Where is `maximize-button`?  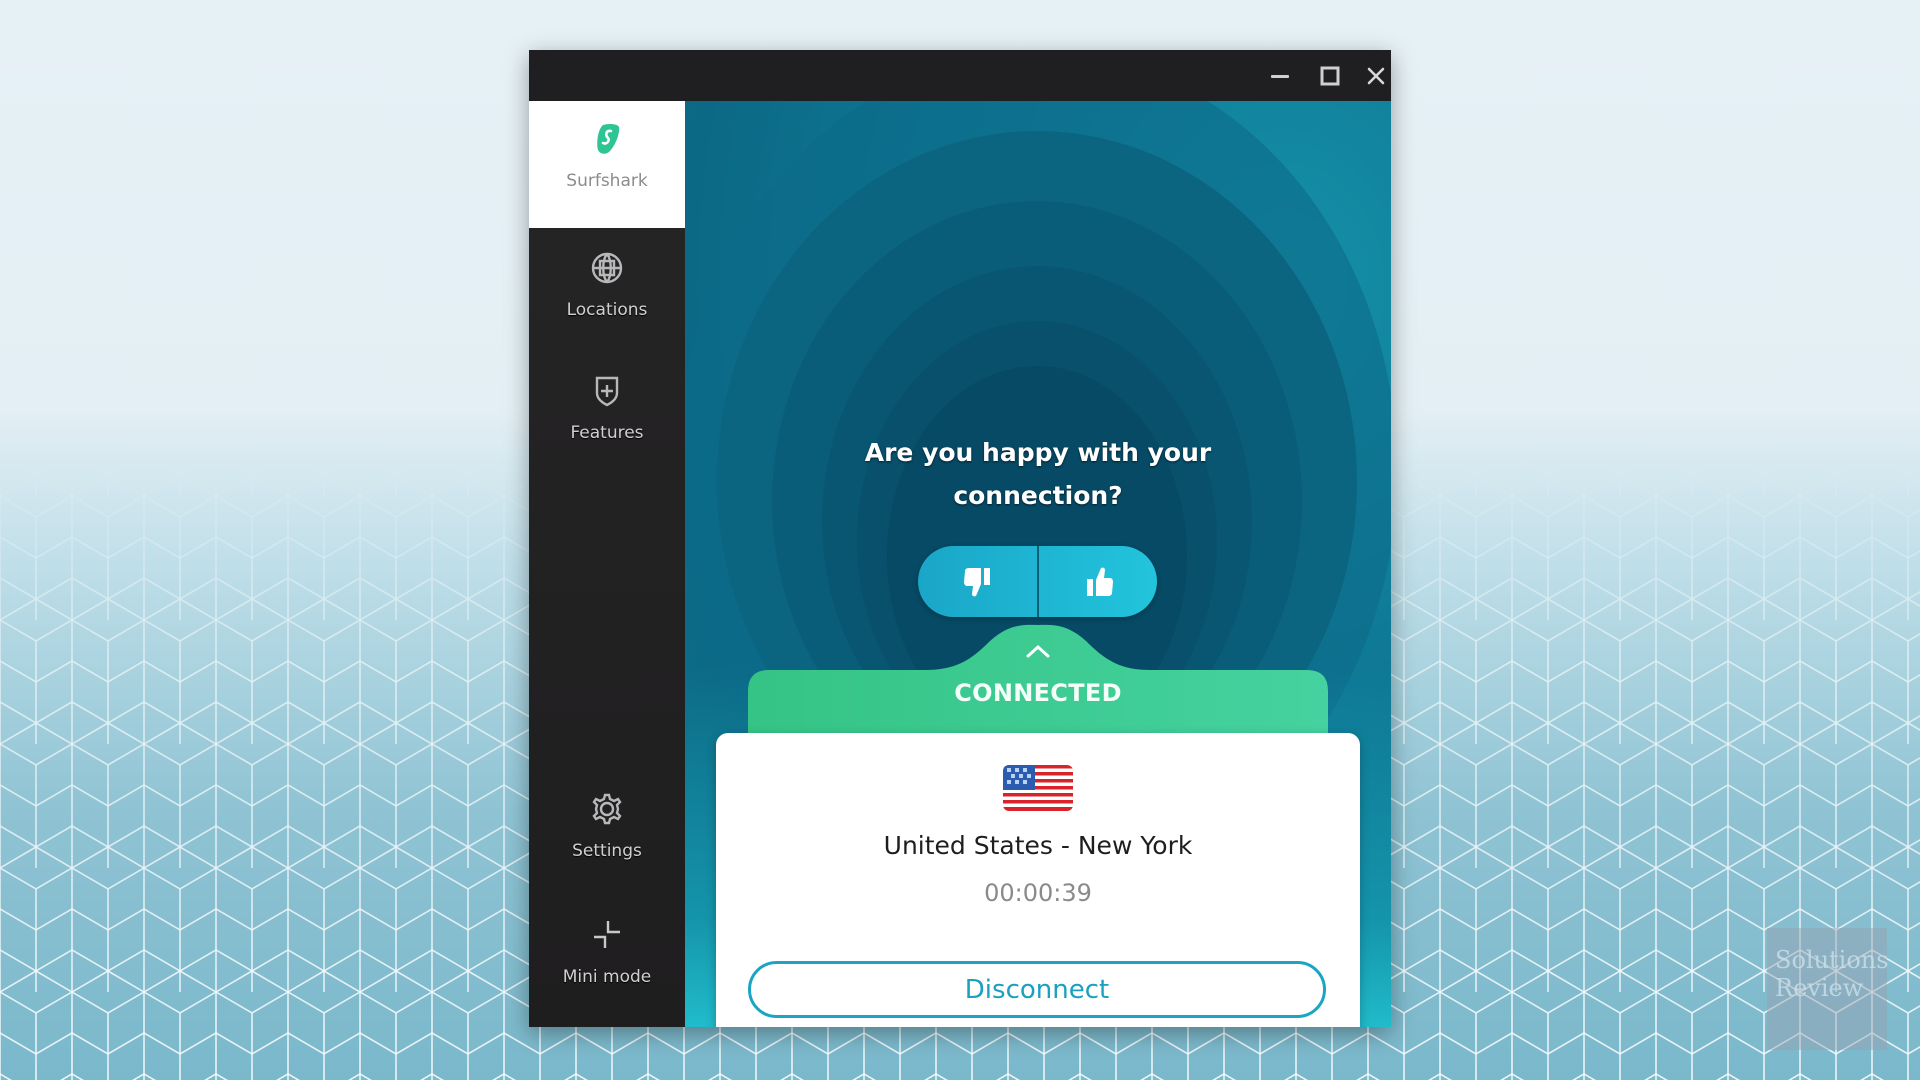 maximize-button is located at coordinates (1330, 76).